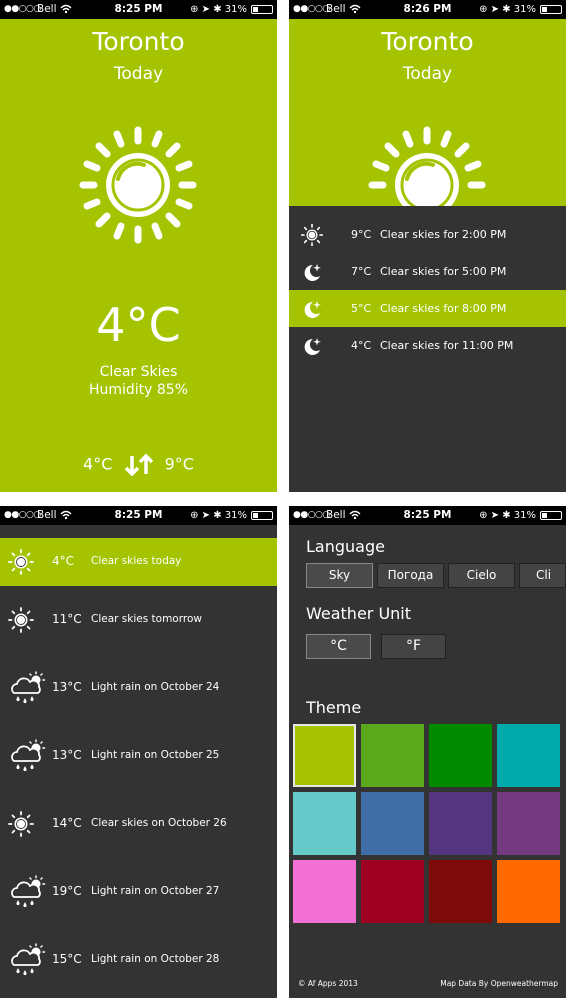 This screenshot has height=998, width=566. I want to click on language-option-sky: Sky, so click(339, 575).